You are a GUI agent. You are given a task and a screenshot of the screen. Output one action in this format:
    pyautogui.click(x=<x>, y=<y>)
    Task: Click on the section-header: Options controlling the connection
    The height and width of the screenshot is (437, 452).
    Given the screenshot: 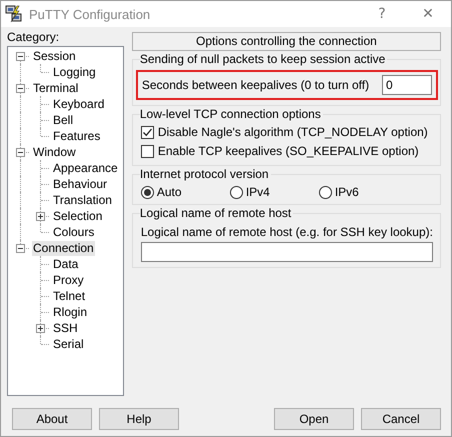 What is the action you would take?
    pyautogui.click(x=286, y=41)
    